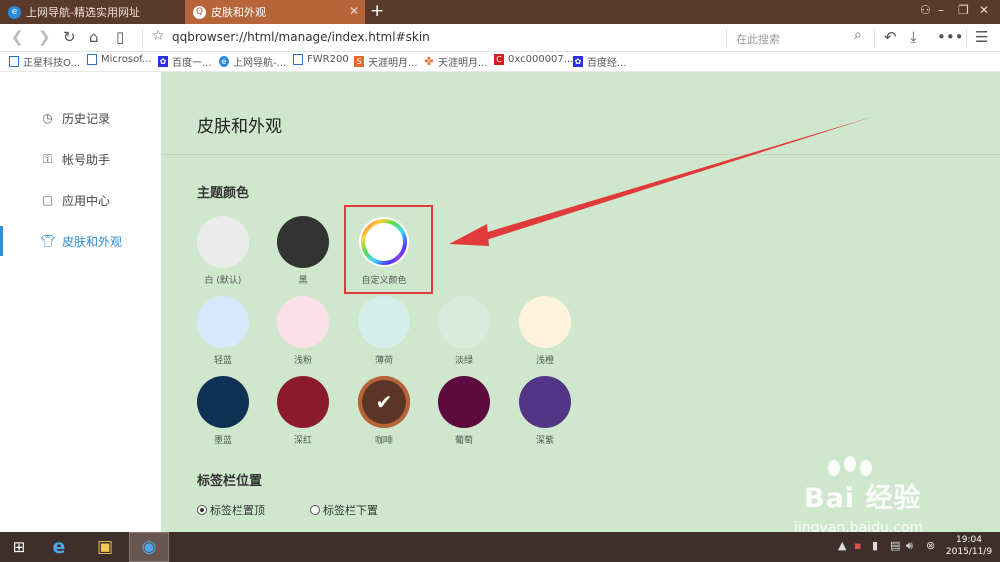  Describe the element at coordinates (199, 12) in the screenshot. I see `qq-browser-icon: Q` at that location.